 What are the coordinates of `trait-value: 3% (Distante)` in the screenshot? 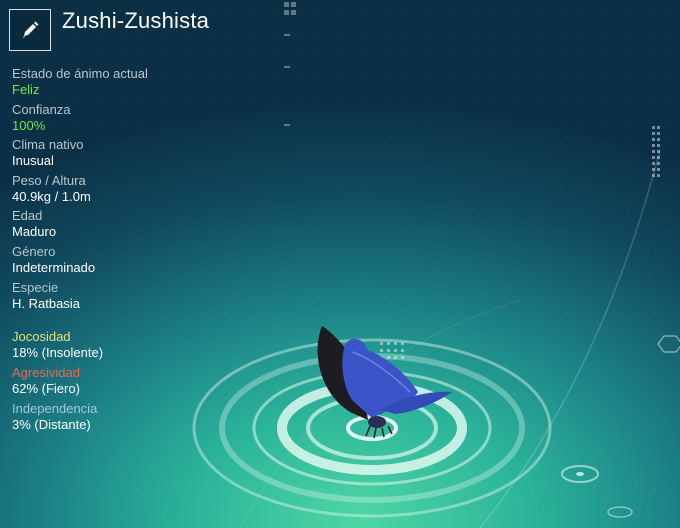 It's located at (51, 424).